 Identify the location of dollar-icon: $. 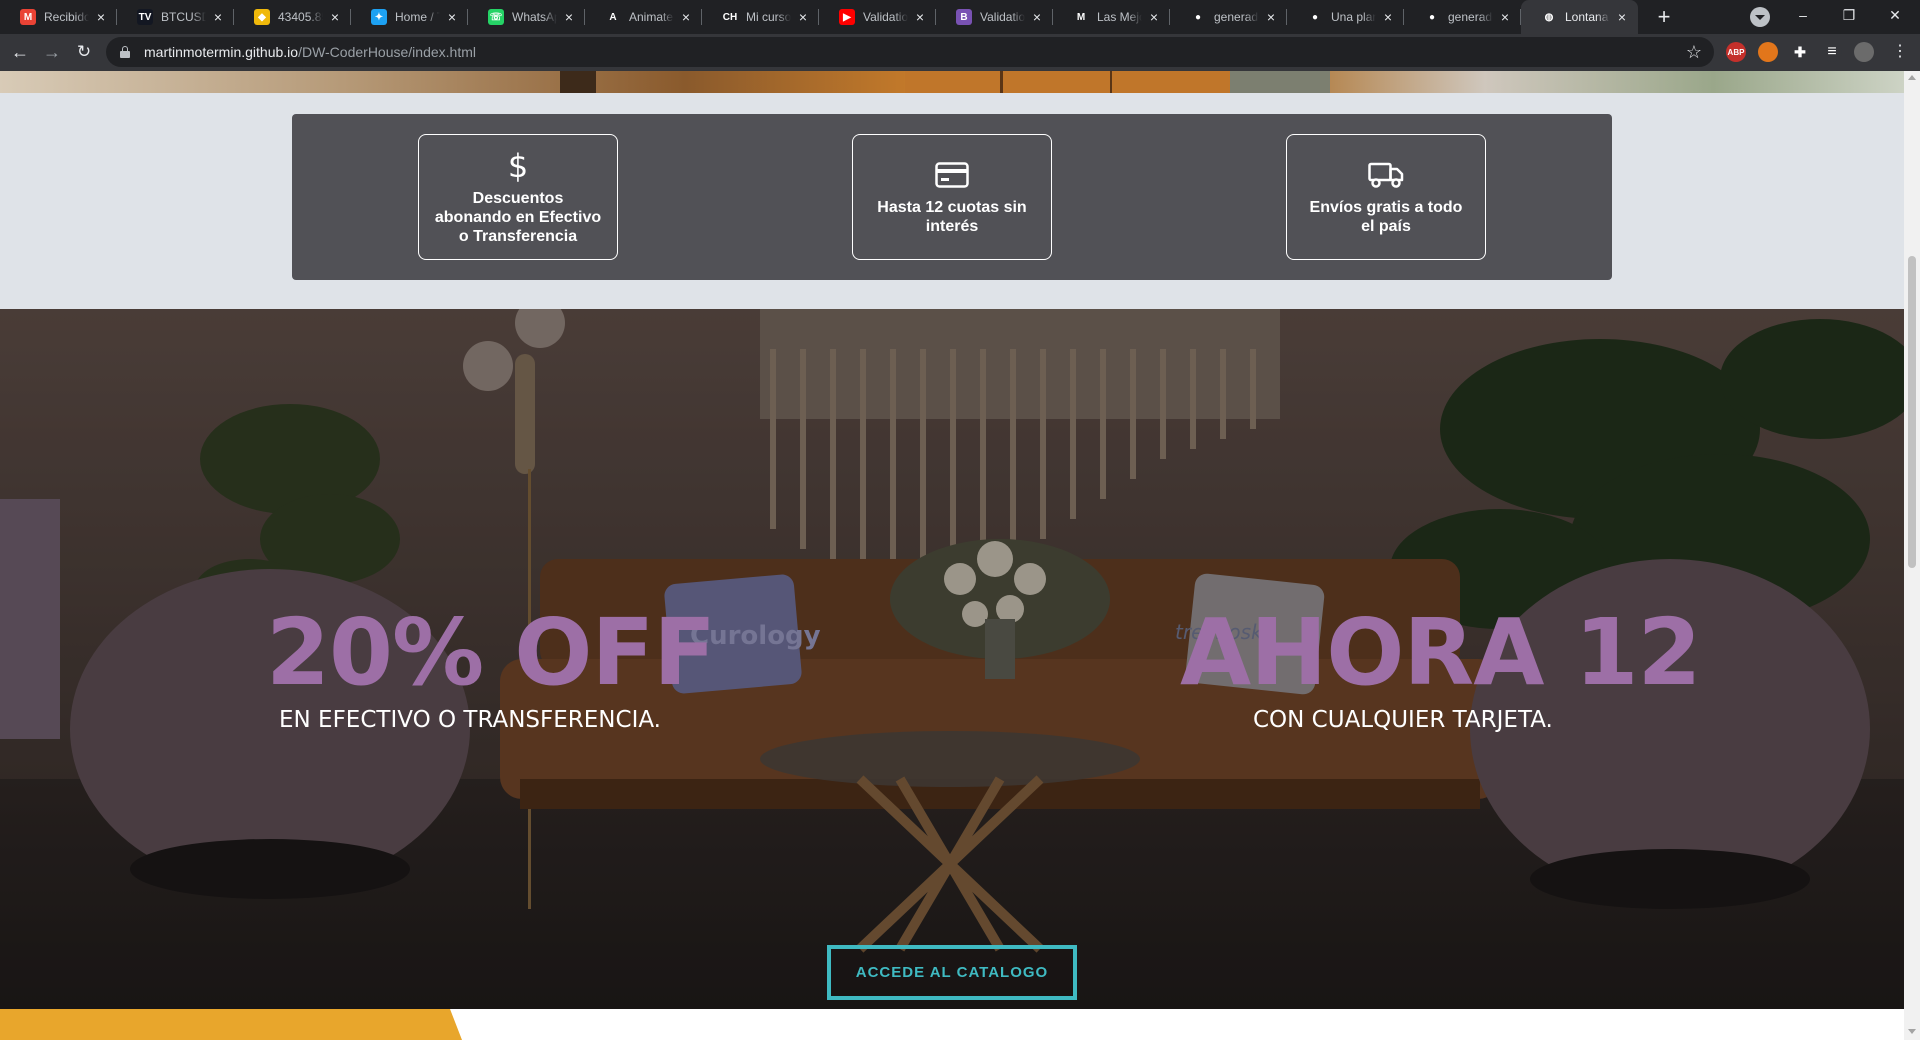
(518, 165).